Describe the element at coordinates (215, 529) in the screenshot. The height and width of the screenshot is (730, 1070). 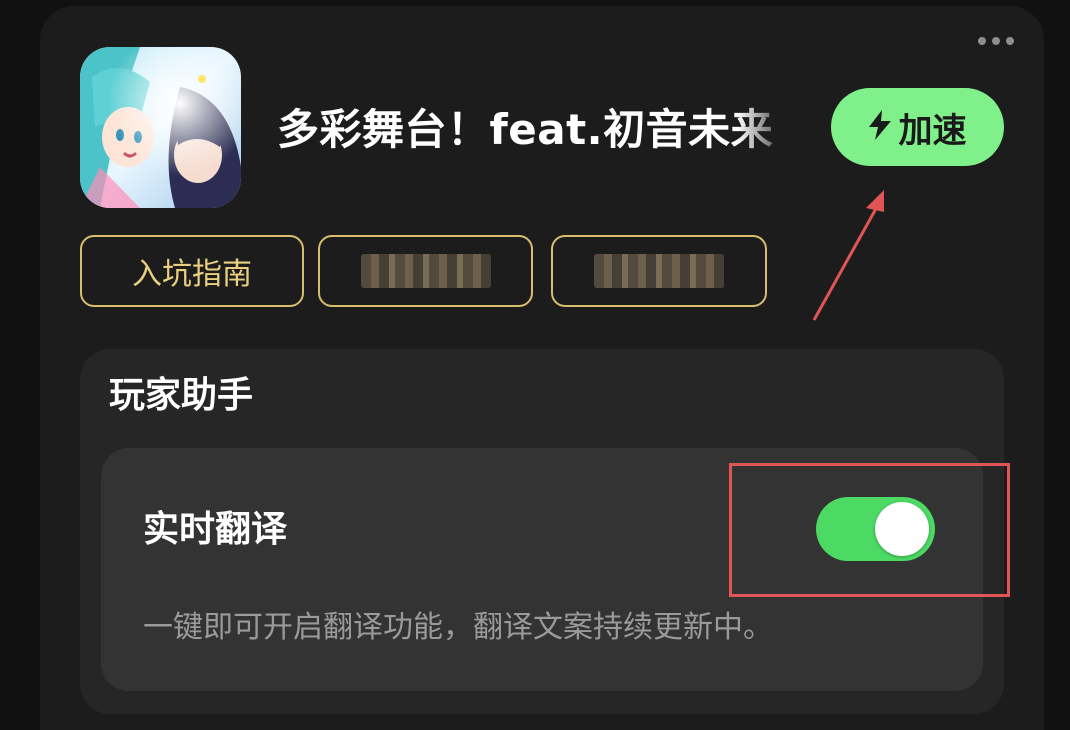
I see `feature-title: 实时翻译` at that location.